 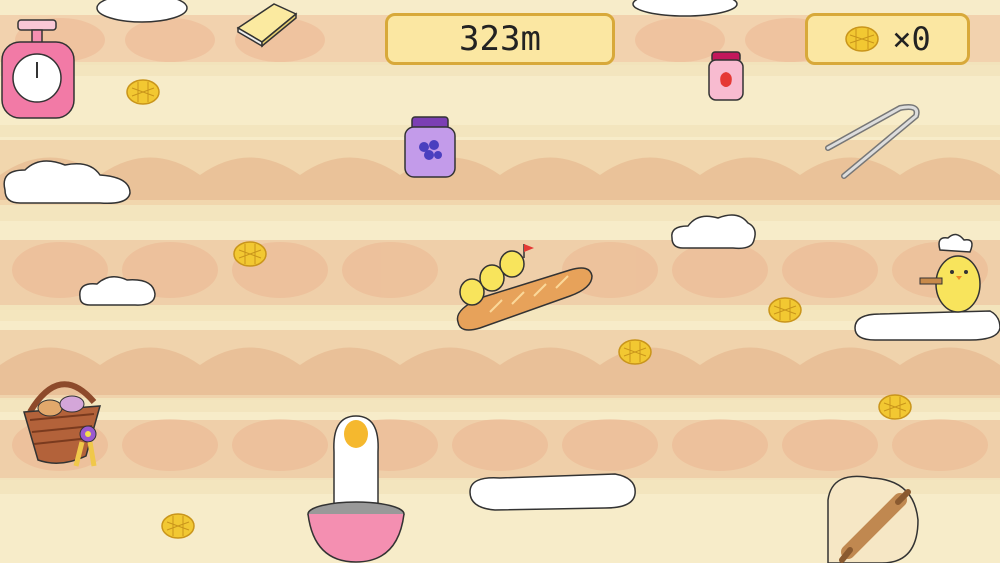 I want to click on distance-value: 323m, so click(x=500, y=39).